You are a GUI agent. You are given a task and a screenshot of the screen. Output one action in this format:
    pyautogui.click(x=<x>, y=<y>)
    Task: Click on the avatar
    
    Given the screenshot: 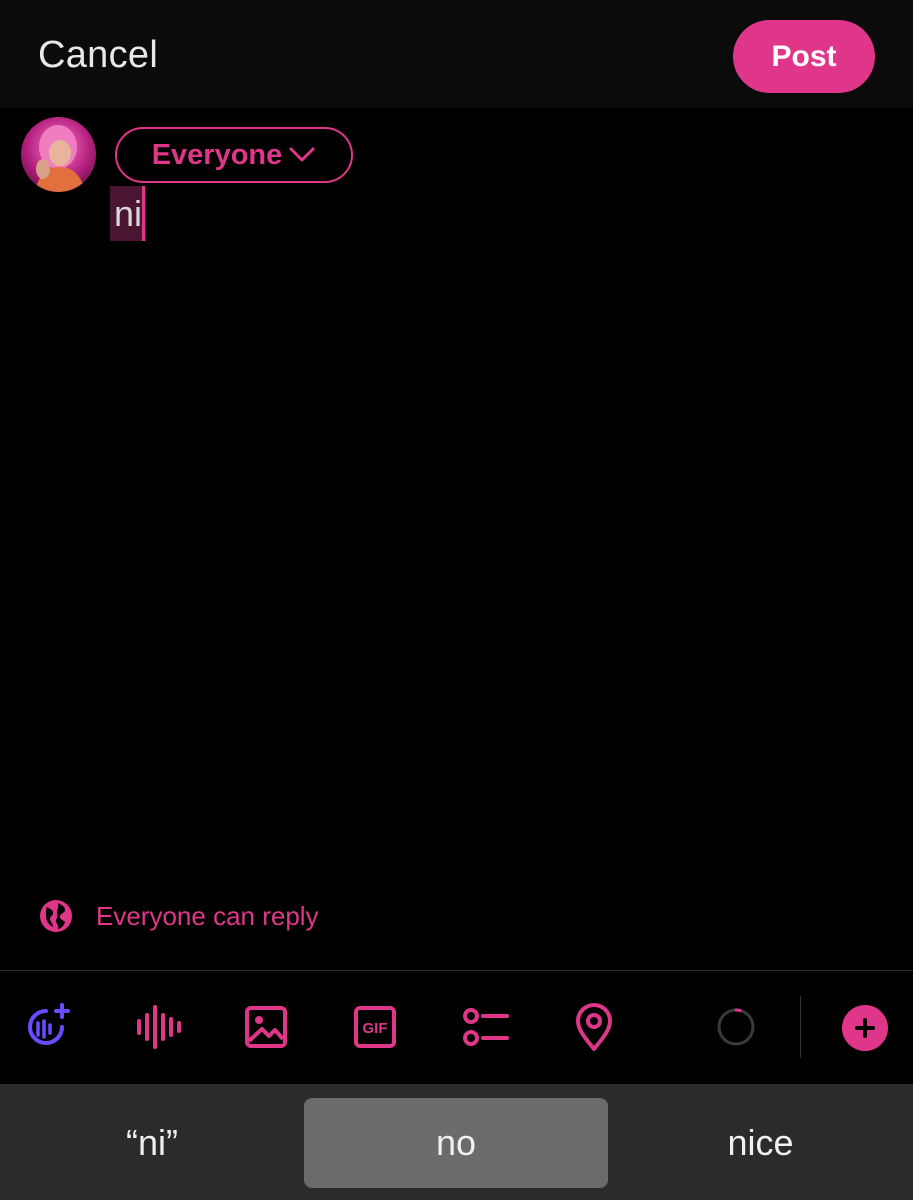 What is the action you would take?
    pyautogui.click(x=58, y=154)
    